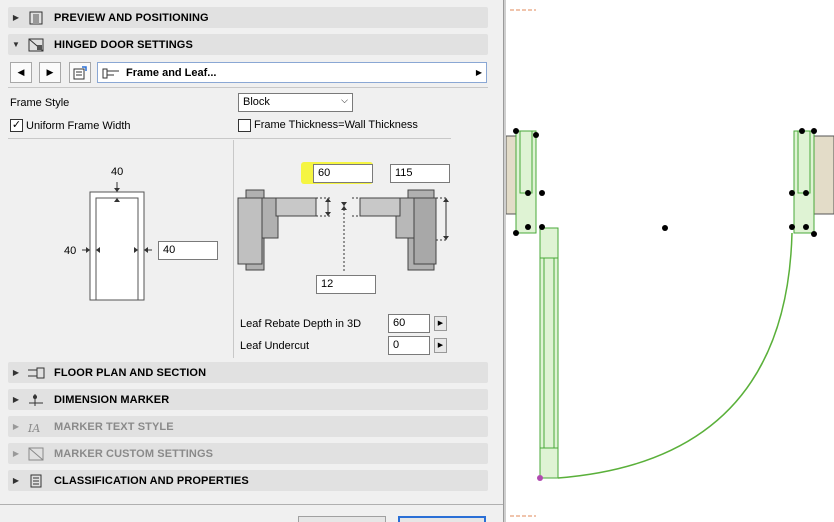  What do you see at coordinates (117, 172) in the screenshot?
I see `frame-top-width-text: 40` at bounding box center [117, 172].